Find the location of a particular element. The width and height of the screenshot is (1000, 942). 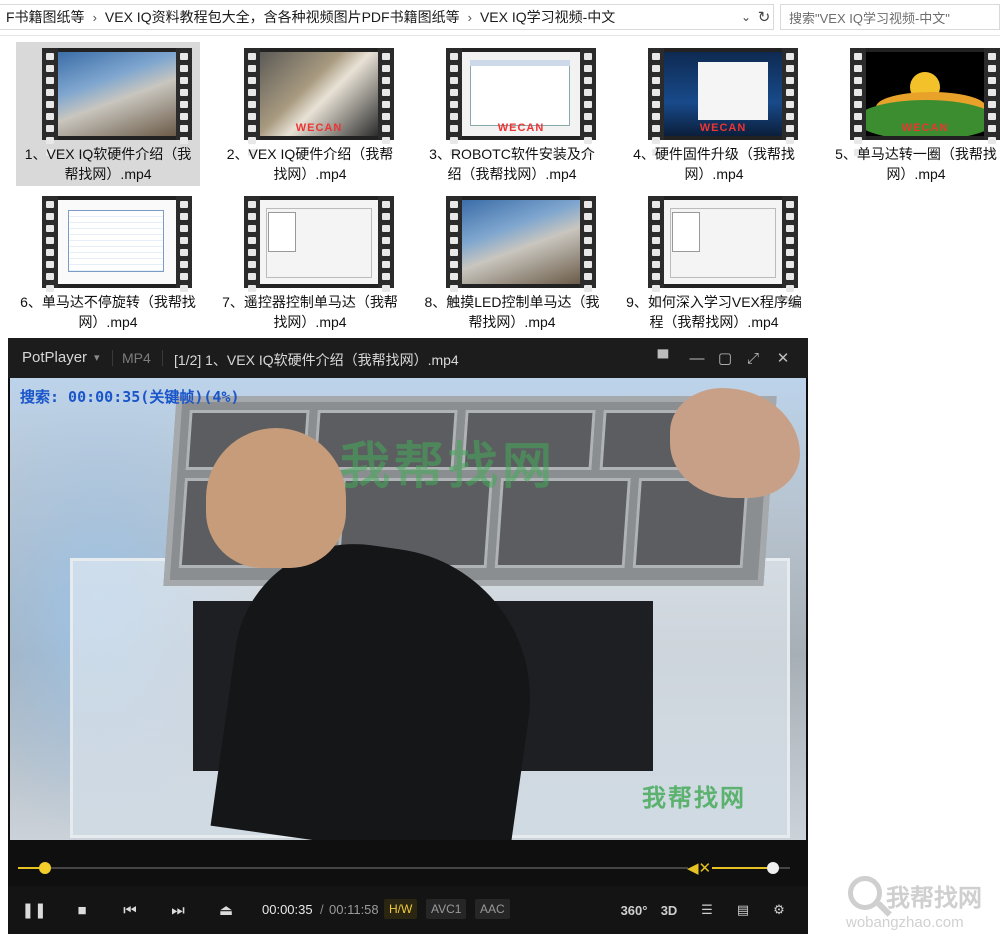

next-icon: ⏭ is located at coordinates (178, 910).